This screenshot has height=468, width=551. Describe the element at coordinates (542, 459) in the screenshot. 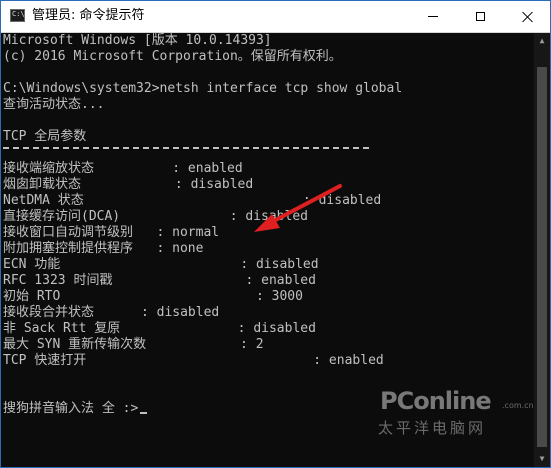

I see `scroll-down-arrow-icon: ▼` at that location.